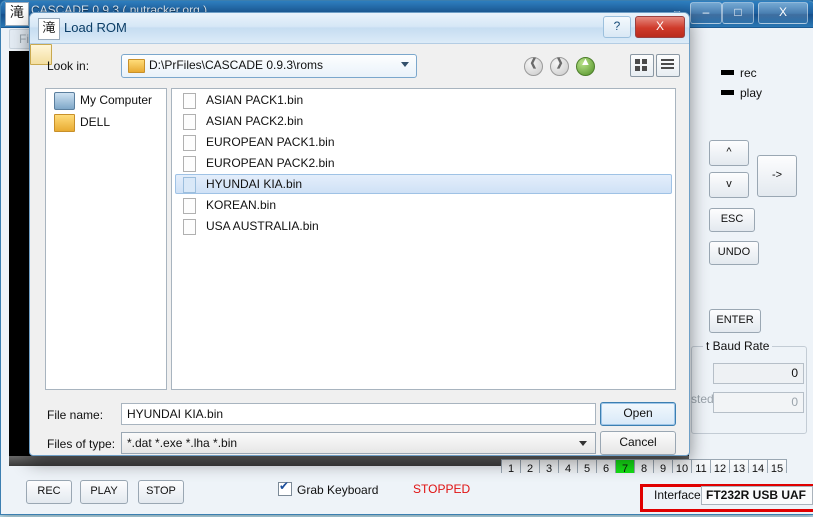 The width and height of the screenshot is (813, 517). What do you see at coordinates (660, 27) in the screenshot?
I see `dialog-close-button: X` at bounding box center [660, 27].